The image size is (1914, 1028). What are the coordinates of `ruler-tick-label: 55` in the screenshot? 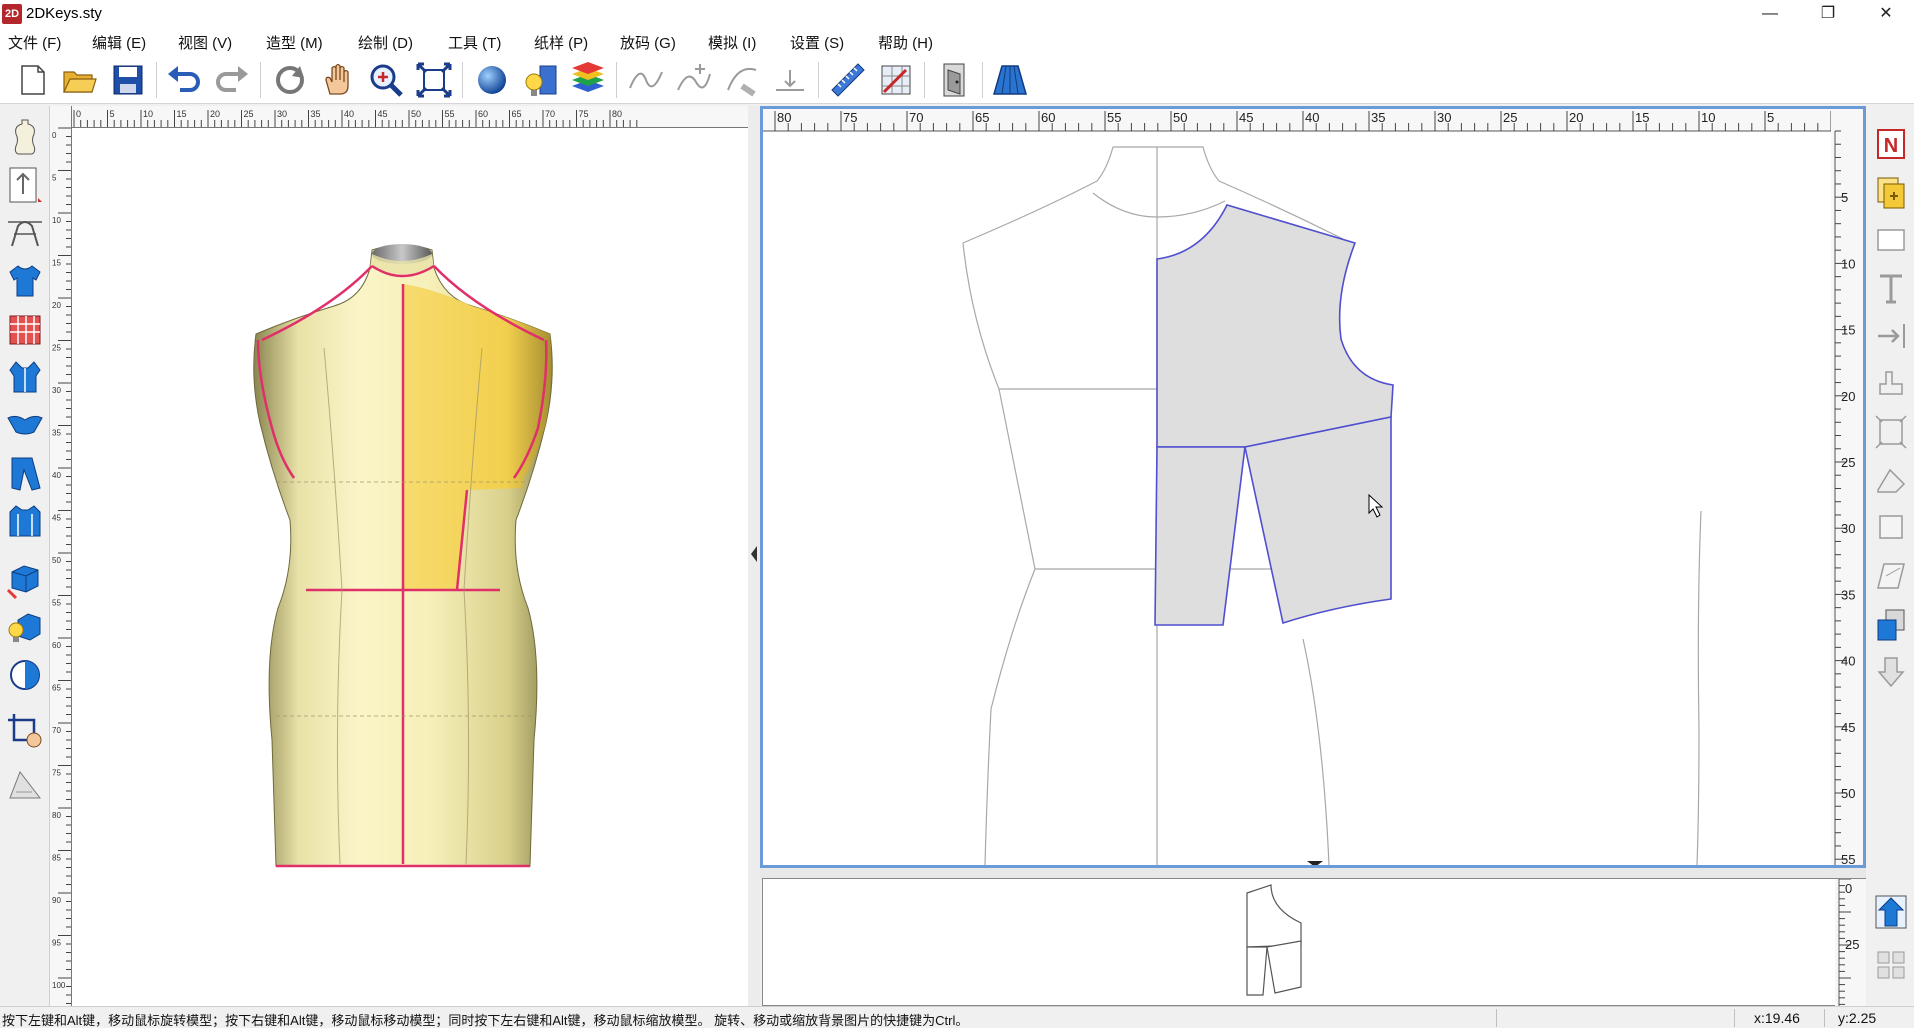 It's located at (1848, 858).